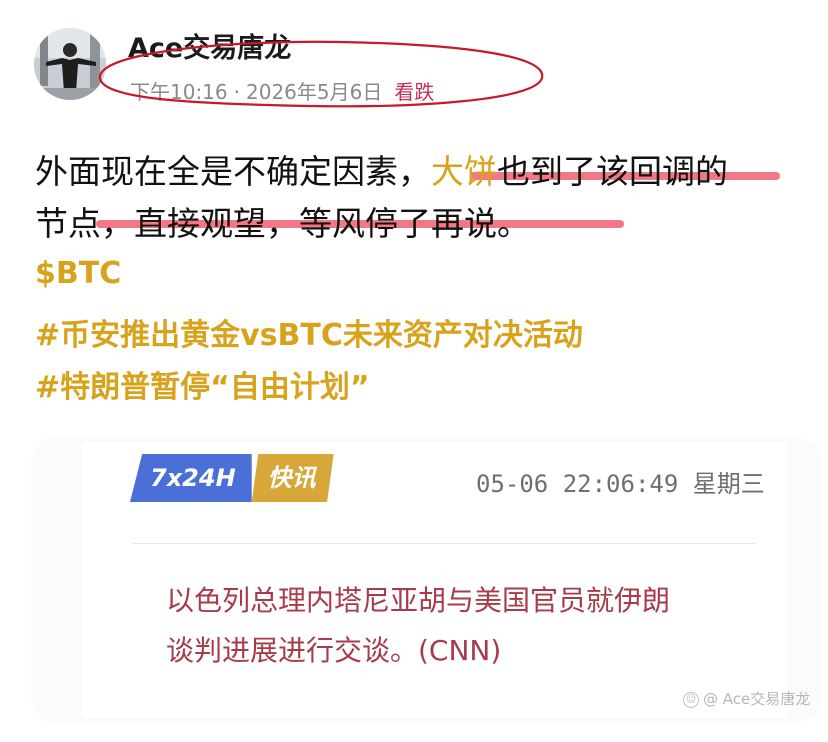 The width and height of the screenshot is (828, 742). I want to click on avatar-photo, so click(70, 64).